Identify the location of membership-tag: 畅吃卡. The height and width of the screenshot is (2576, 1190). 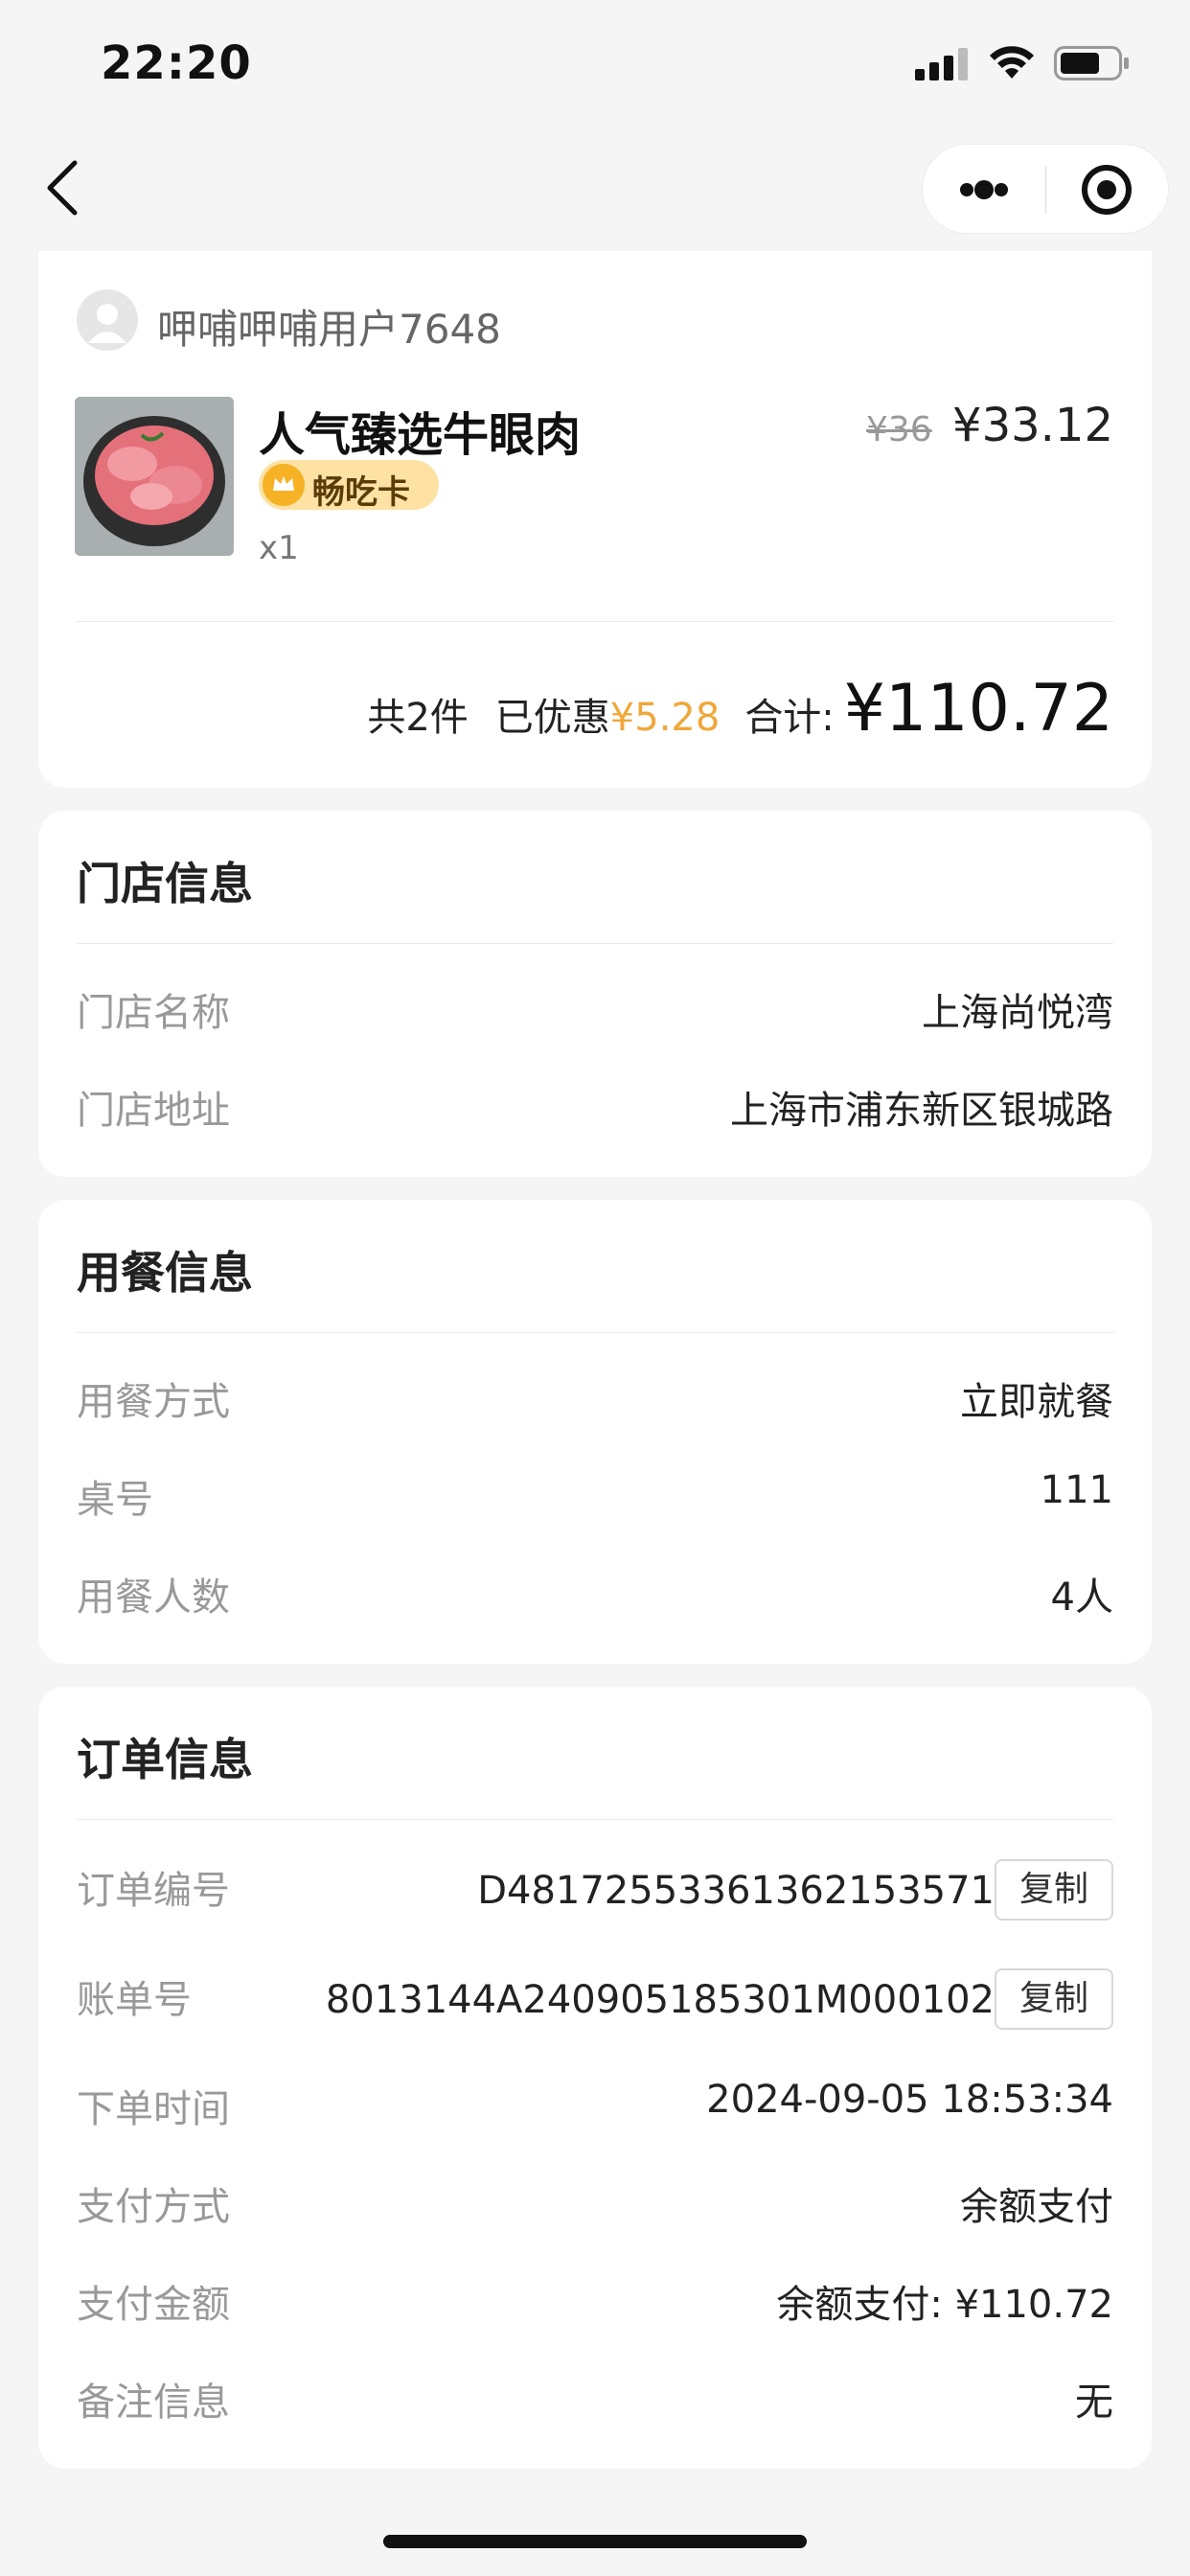
(349, 486).